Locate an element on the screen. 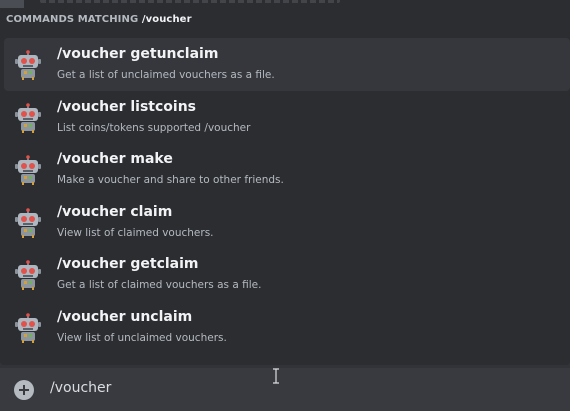 Image resolution: width=570 pixels, height=411 pixels. command-description: List coins/tokens supported /voucher is located at coordinates (154, 127).